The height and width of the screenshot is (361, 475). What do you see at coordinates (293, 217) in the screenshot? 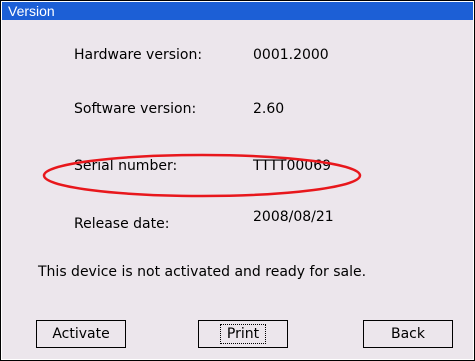
I see `release-date-value: 2008/08/21` at bounding box center [293, 217].